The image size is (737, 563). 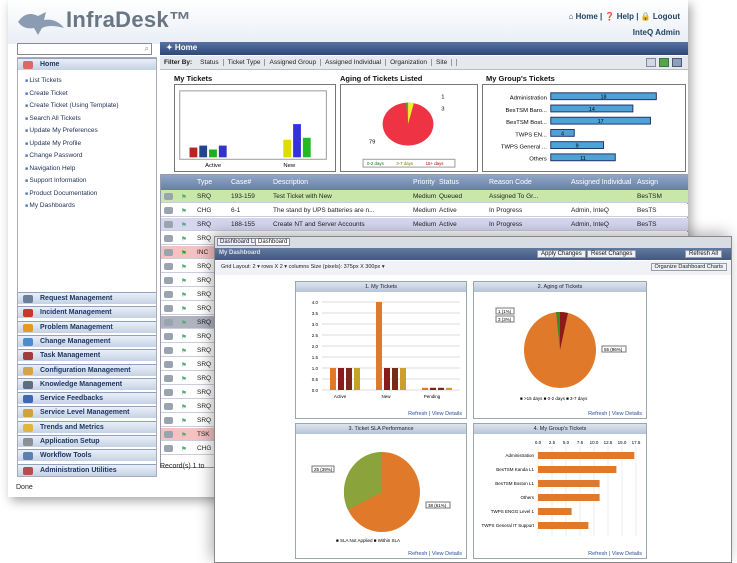 What do you see at coordinates (293, 62) in the screenshot?
I see `filter-item: Assigned Group` at bounding box center [293, 62].